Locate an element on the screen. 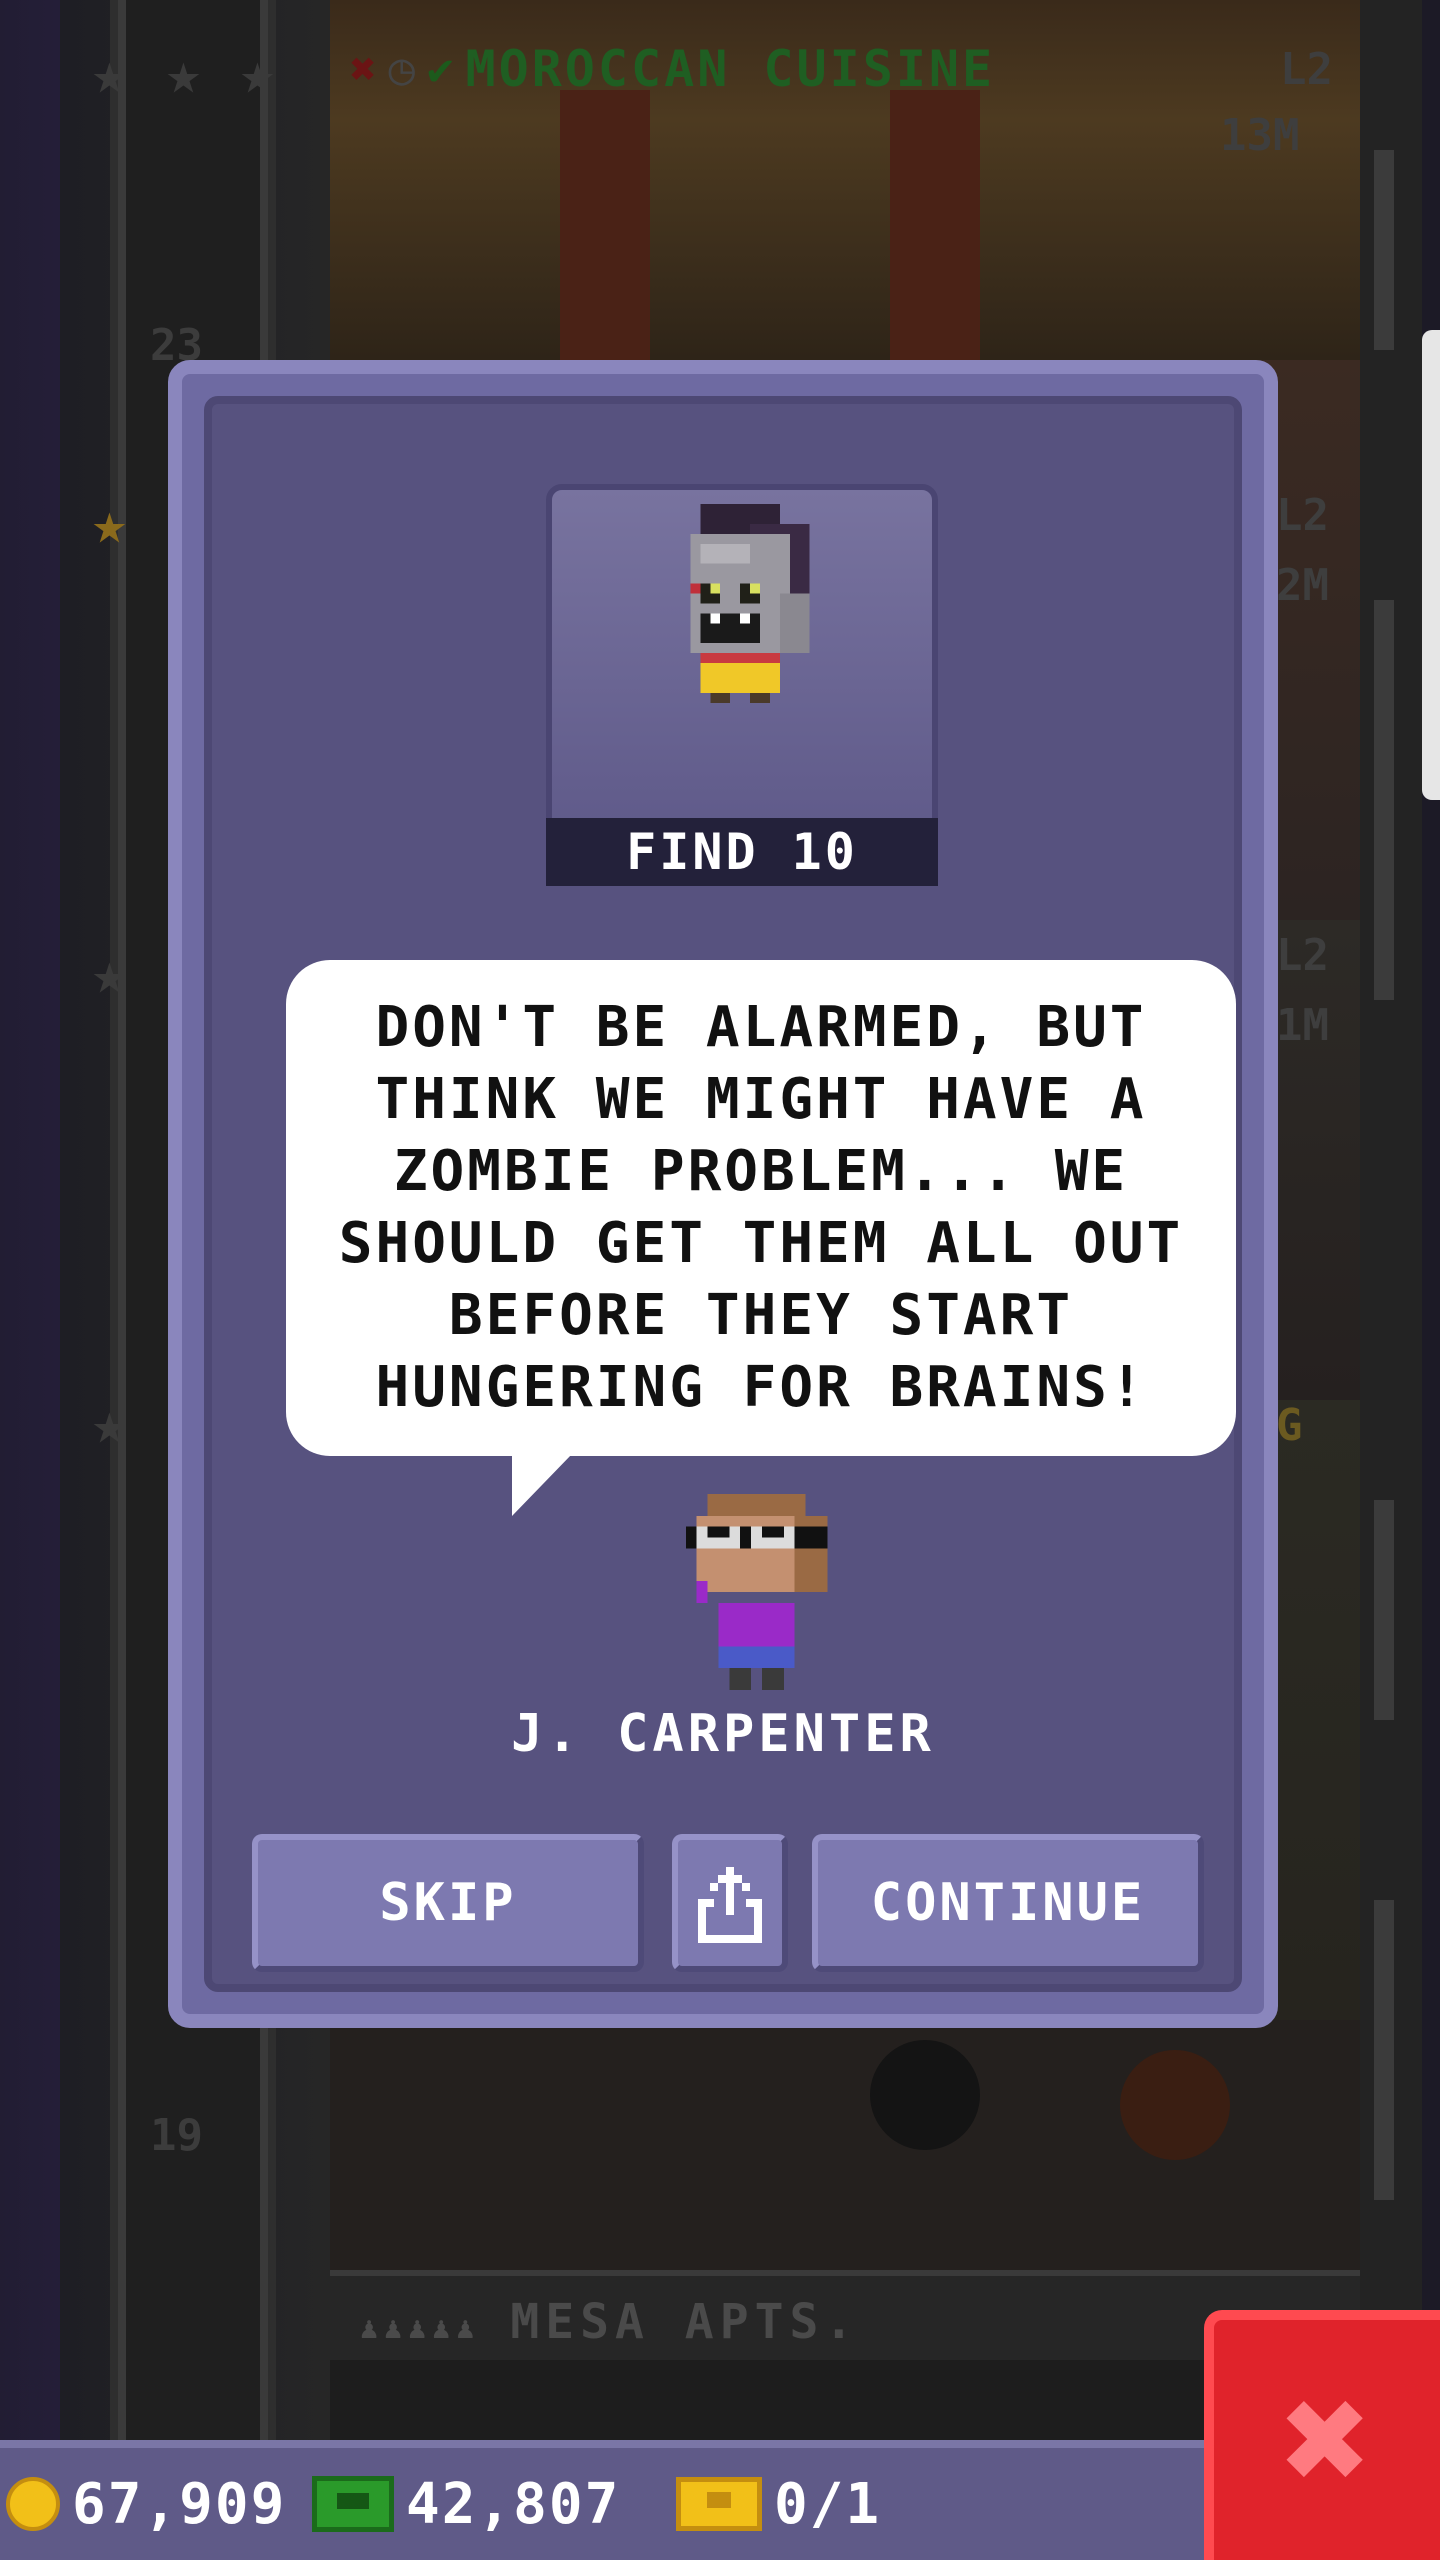  coins-counter: 67,909 is located at coordinates (146, 2504).